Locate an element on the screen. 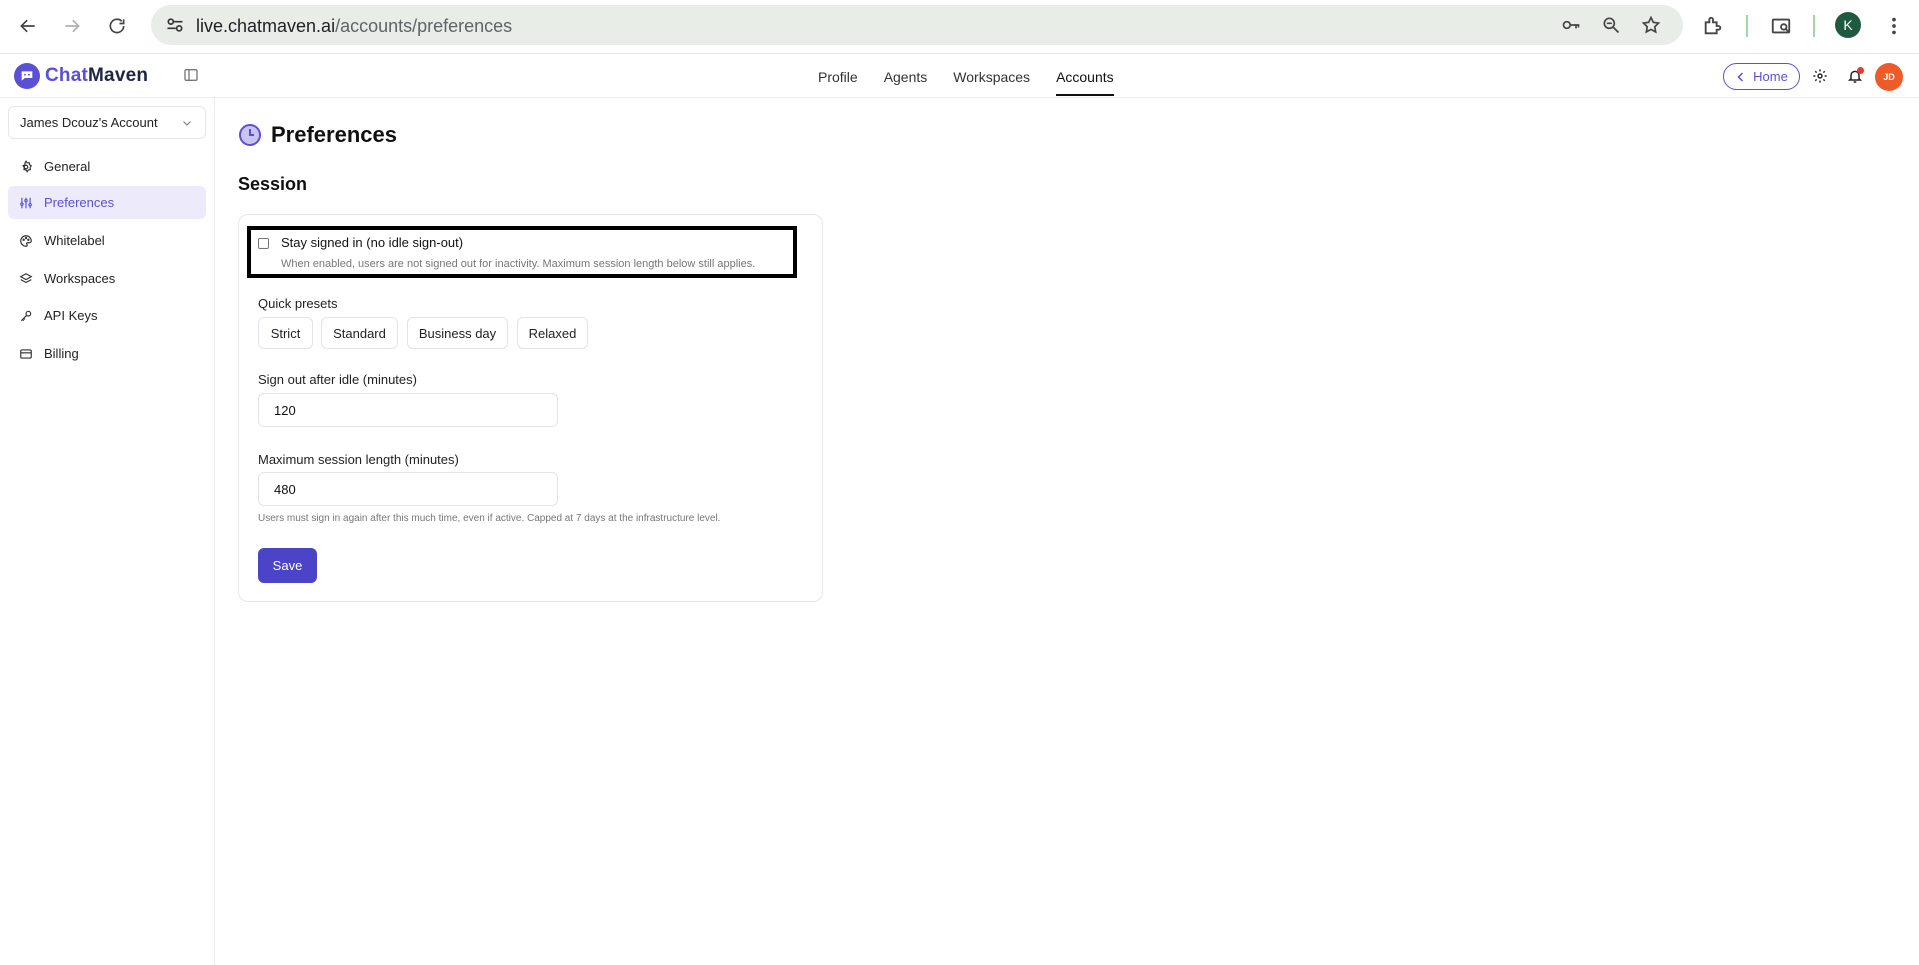 Image resolution: width=1919 pixels, height=965 pixels. sidebar-item-label: General is located at coordinates (67, 166).